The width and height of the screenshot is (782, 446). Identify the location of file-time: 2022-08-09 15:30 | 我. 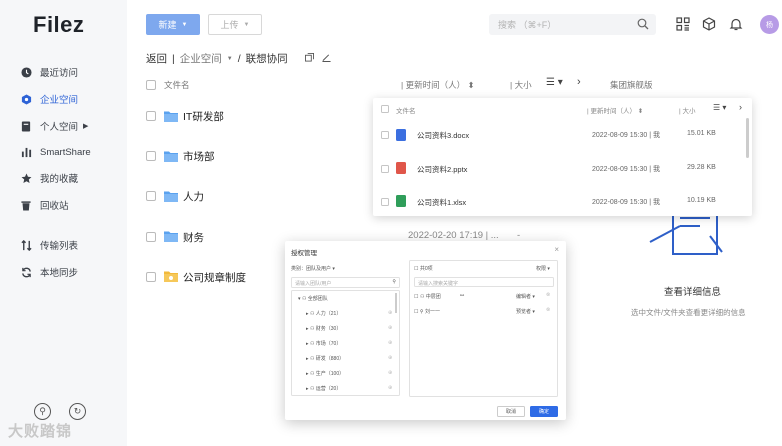
(626, 169).